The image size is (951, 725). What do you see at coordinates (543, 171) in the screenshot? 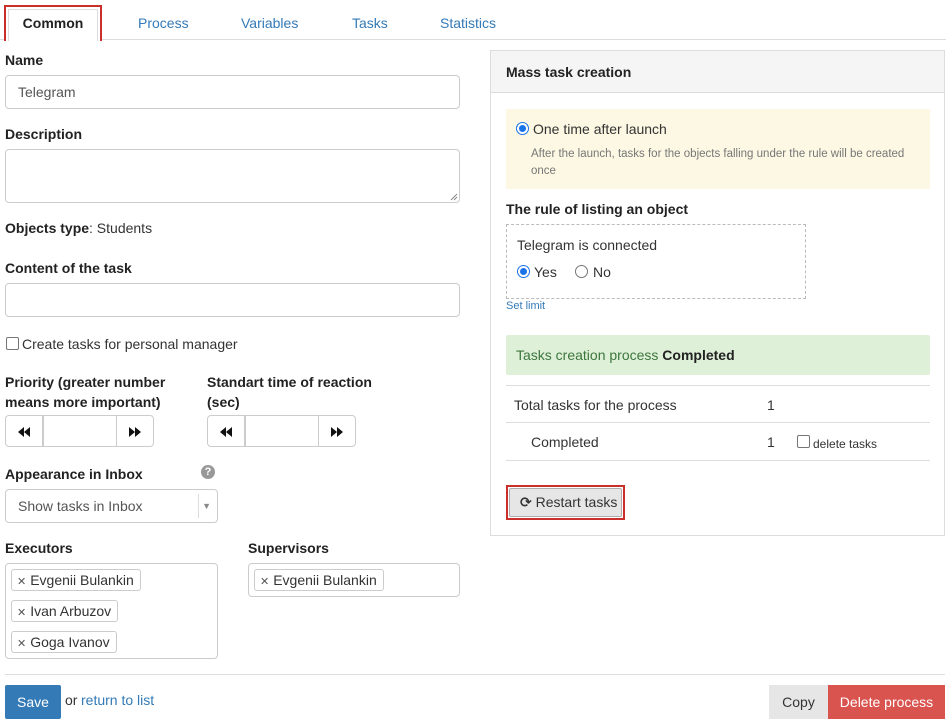
I see `description-line: once` at bounding box center [543, 171].